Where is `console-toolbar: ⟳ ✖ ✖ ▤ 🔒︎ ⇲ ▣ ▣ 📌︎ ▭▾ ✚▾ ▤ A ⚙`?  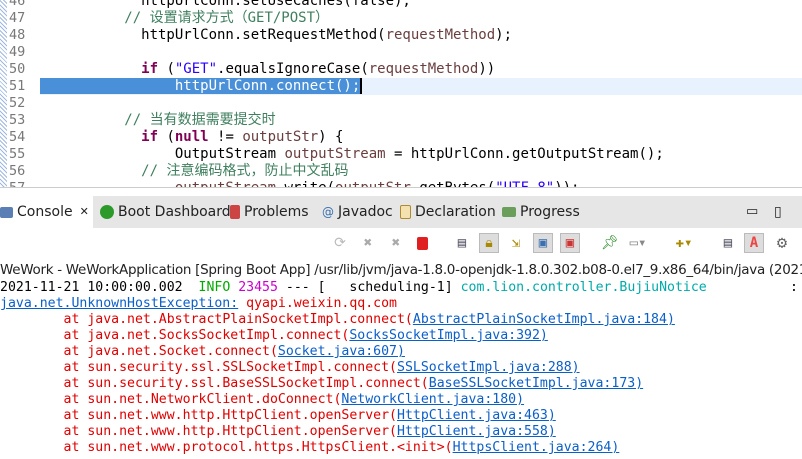 console-toolbar: ⟳ ✖ ✖ ▤ 🔒︎ ⇲ ▣ ▣ 📌︎ ▭▾ ✚▾ ▤ A ⚙ is located at coordinates (401, 243).